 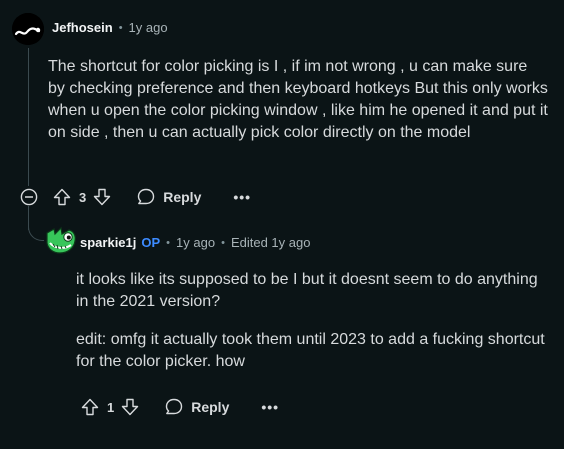 I want to click on reply-author: sparkie1j, so click(x=108, y=242).